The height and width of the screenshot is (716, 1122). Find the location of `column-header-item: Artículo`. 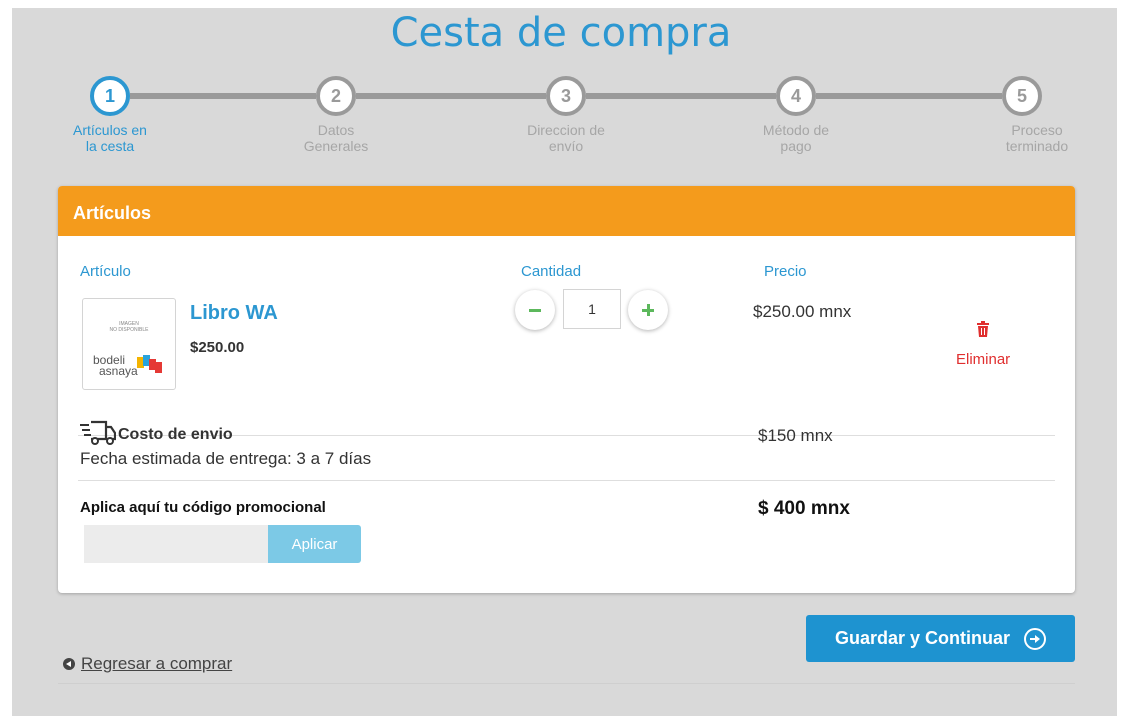

column-header-item: Artículo is located at coordinates (105, 271).